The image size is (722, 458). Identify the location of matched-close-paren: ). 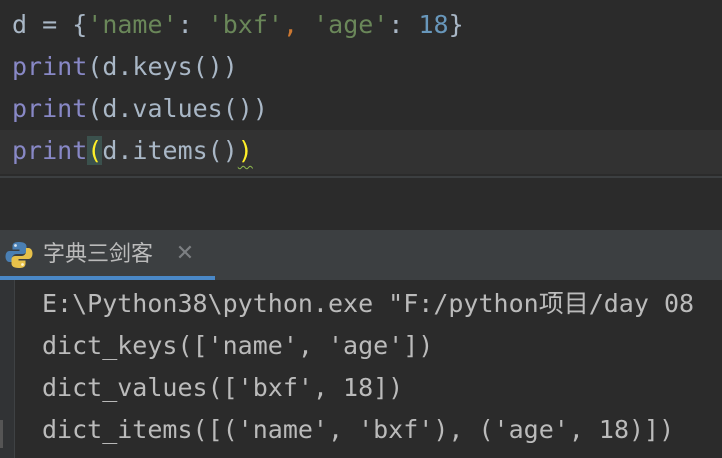
(245, 150).